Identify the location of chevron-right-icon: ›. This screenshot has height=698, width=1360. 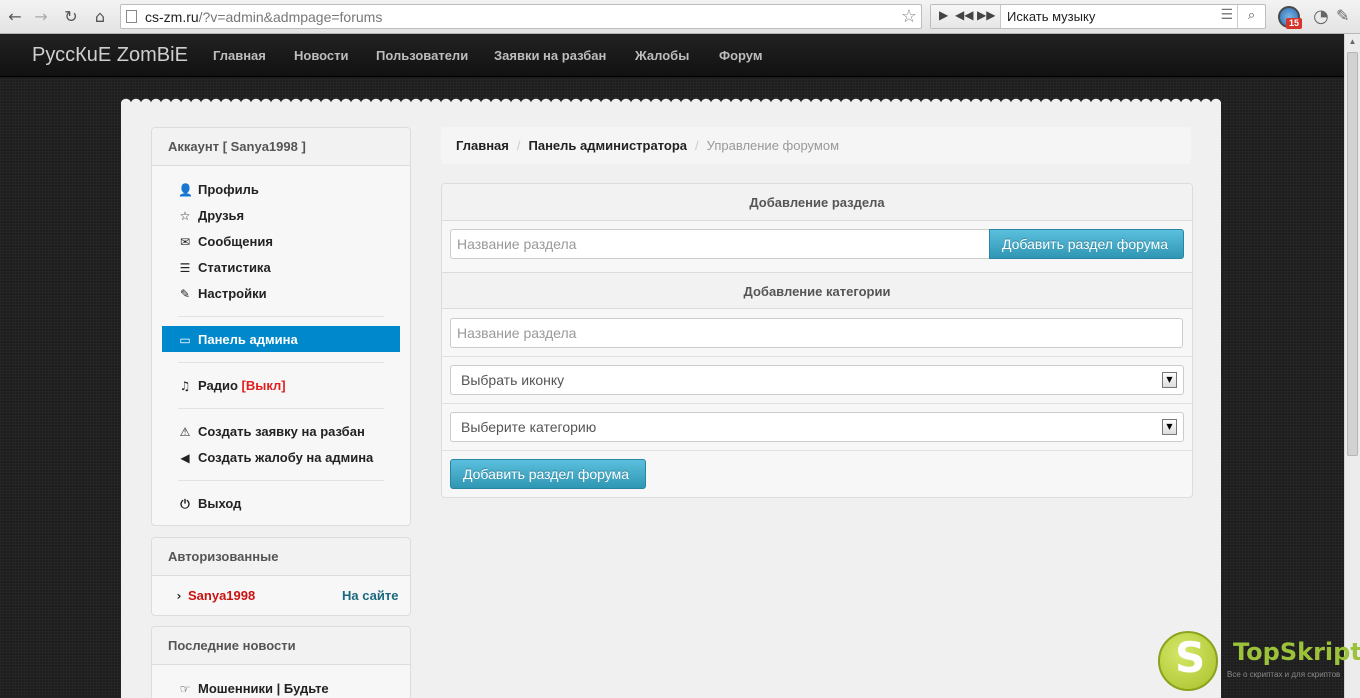
(179, 596).